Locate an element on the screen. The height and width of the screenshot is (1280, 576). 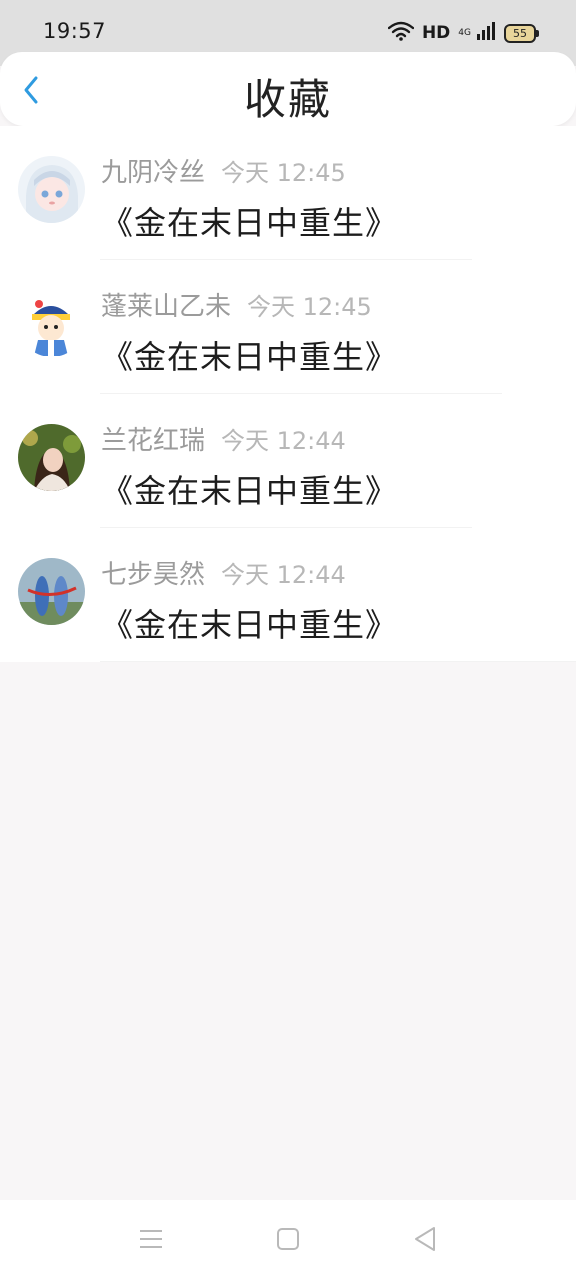
system-nav-bar is located at coordinates (288, 1240).